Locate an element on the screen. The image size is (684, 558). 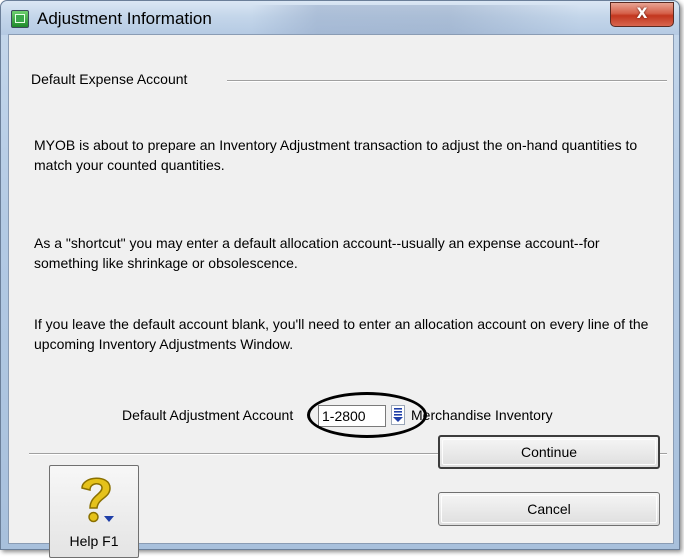
question-mark-icon is located at coordinates (97, 500).